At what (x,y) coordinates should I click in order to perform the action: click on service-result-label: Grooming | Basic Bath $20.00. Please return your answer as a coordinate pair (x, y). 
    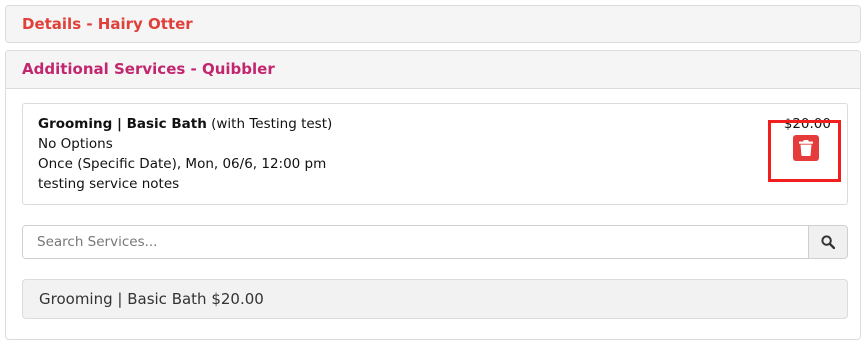
    Looking at the image, I should click on (151, 299).